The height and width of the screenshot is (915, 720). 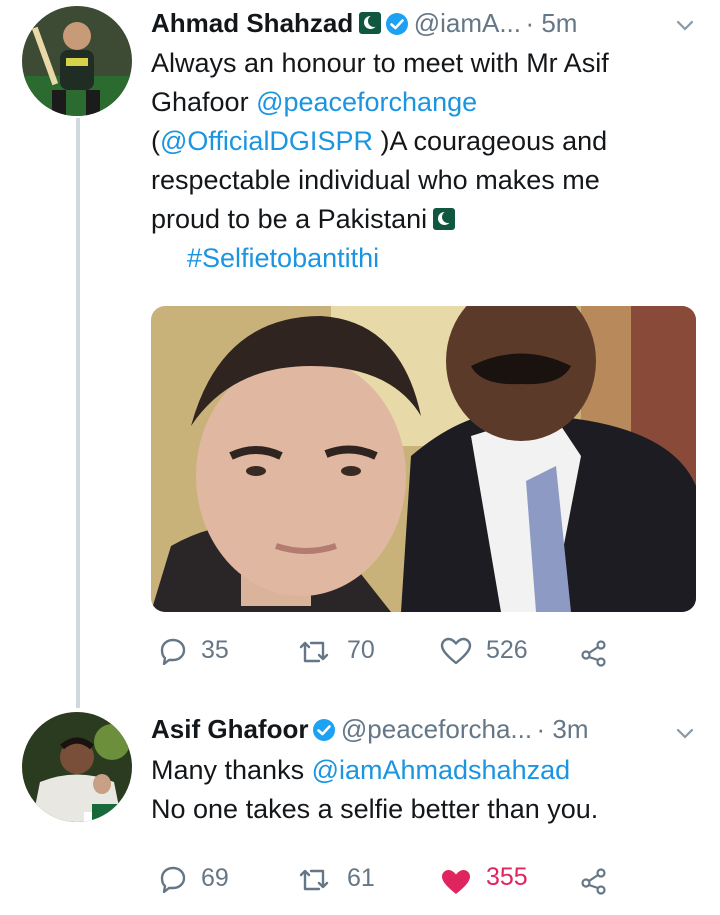 What do you see at coordinates (283, 258) in the screenshot?
I see `hashtag-link: #Selfietobantithi` at bounding box center [283, 258].